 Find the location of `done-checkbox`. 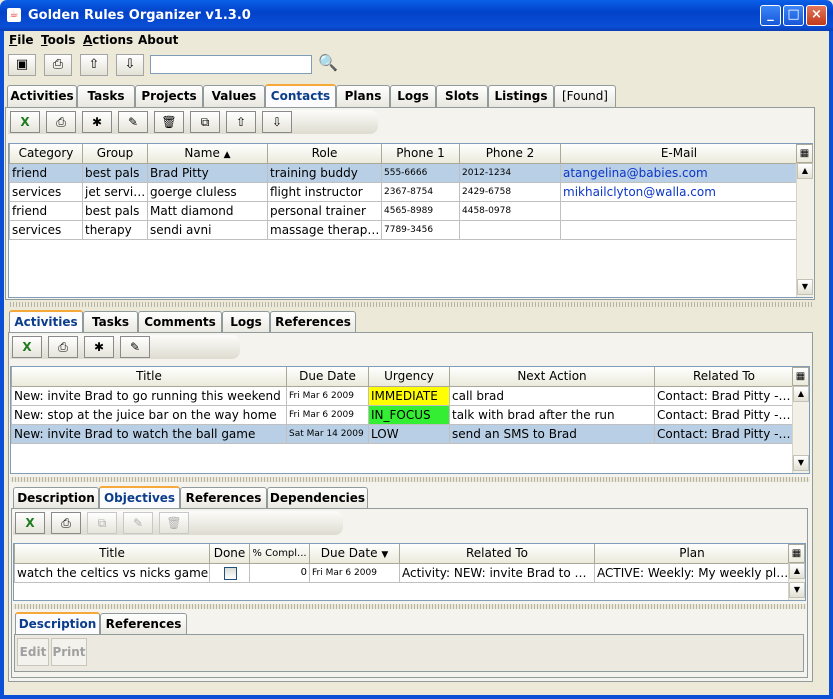

done-checkbox is located at coordinates (230, 573).